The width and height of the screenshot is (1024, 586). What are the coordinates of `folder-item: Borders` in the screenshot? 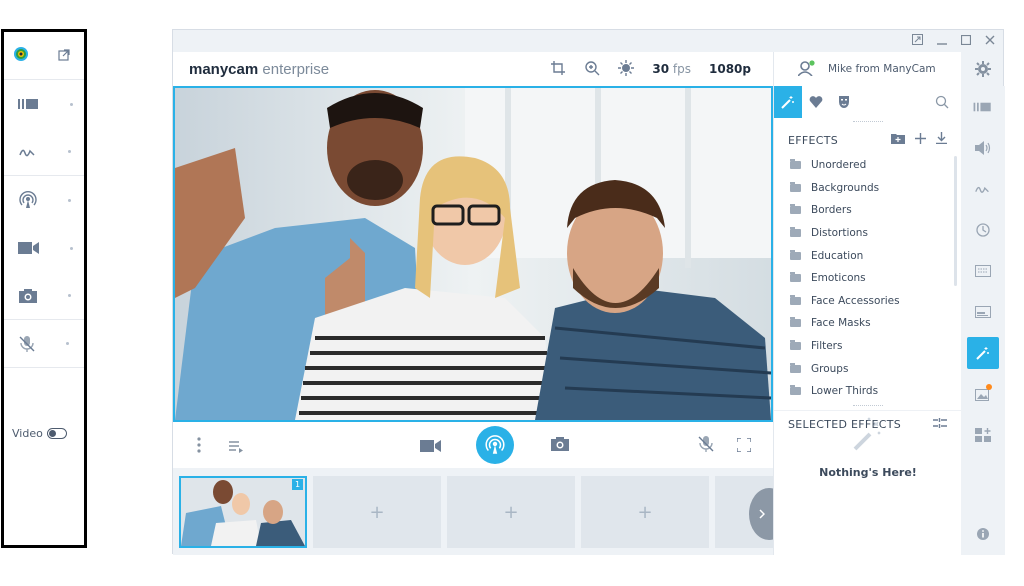 It's located at (867, 210).